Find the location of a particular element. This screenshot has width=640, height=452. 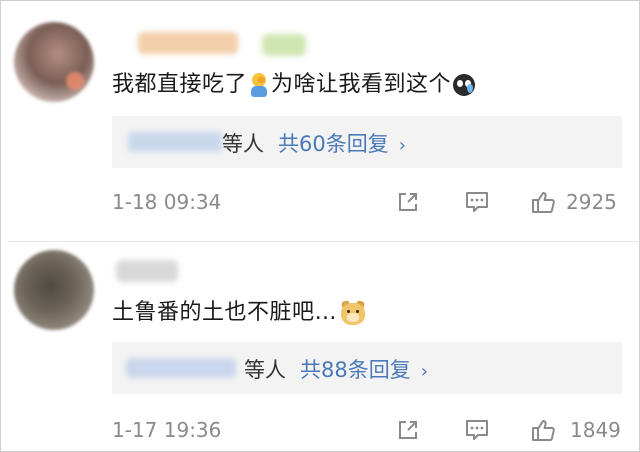

like-count: 2925 is located at coordinates (591, 202).